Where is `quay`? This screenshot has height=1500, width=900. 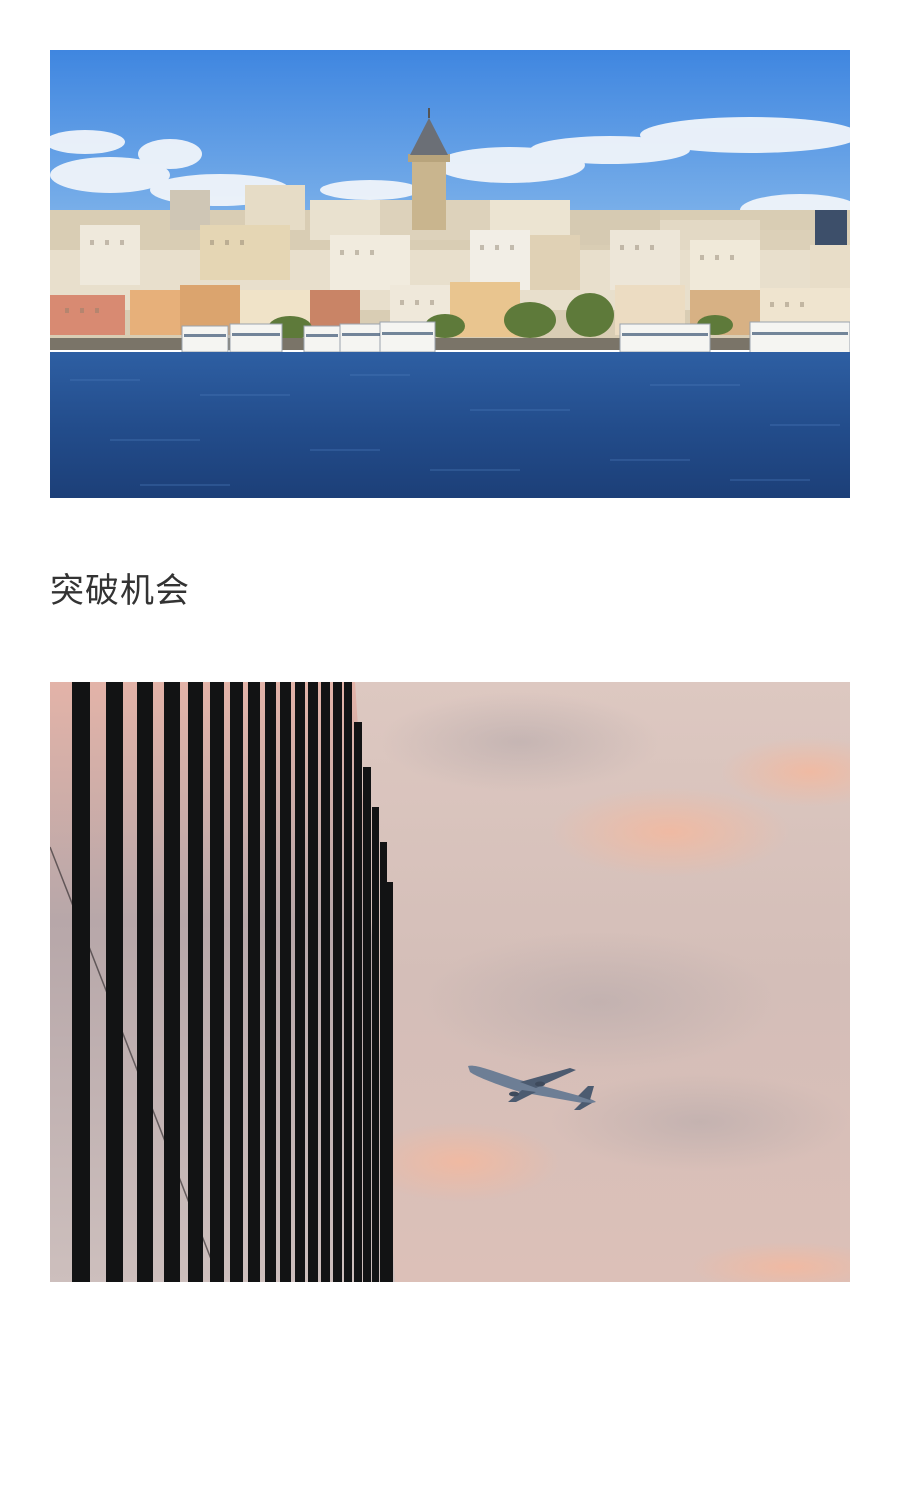 quay is located at coordinates (450, 344).